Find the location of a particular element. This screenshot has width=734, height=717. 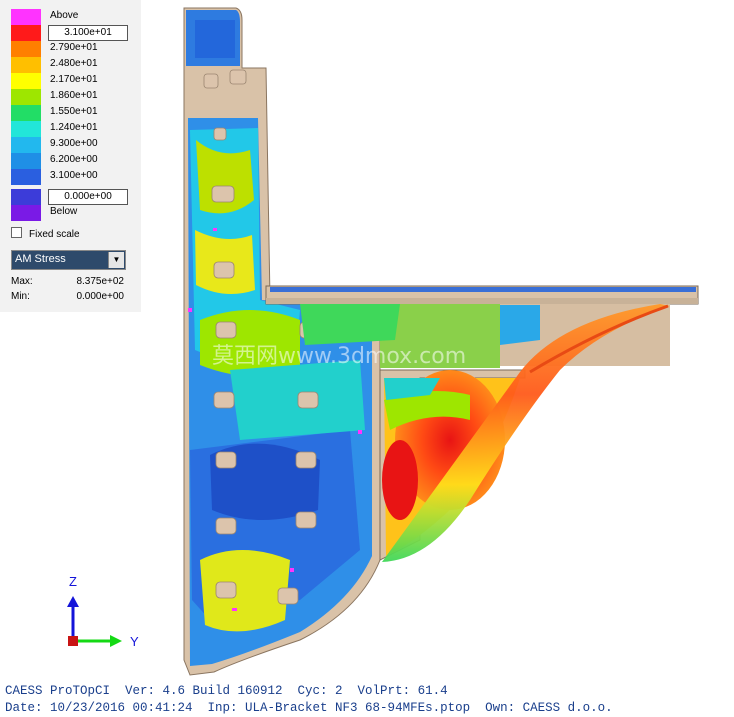

legend-swatch-below is located at coordinates (26, 213).